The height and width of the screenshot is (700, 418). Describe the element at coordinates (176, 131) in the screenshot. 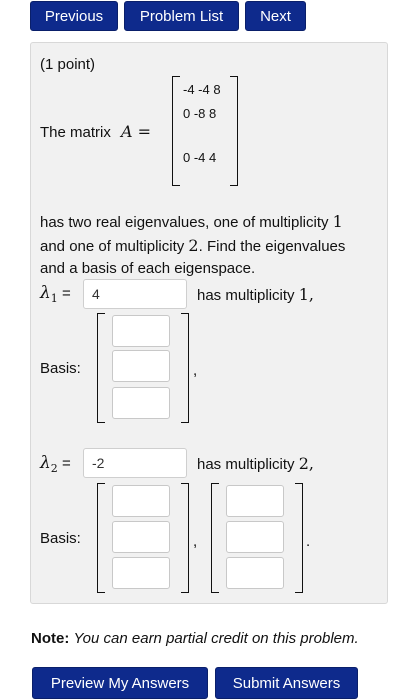

I see `matrix-left-bracket` at that location.